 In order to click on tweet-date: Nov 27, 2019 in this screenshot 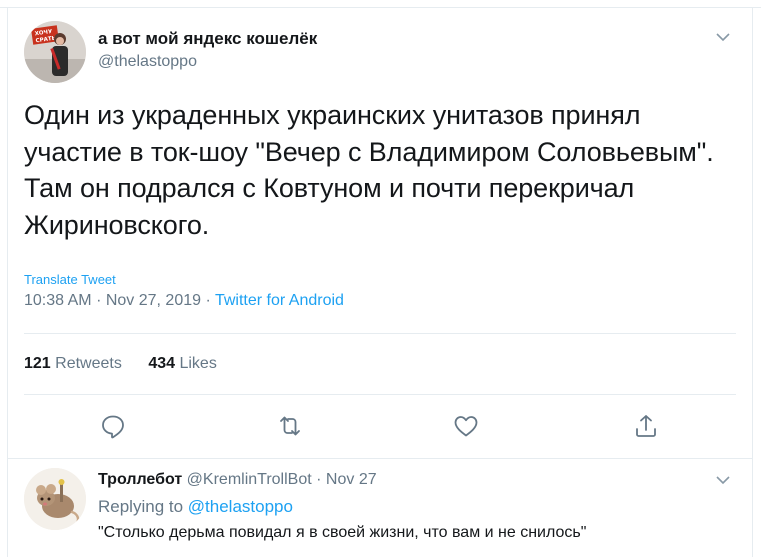, I will do `click(153, 300)`.